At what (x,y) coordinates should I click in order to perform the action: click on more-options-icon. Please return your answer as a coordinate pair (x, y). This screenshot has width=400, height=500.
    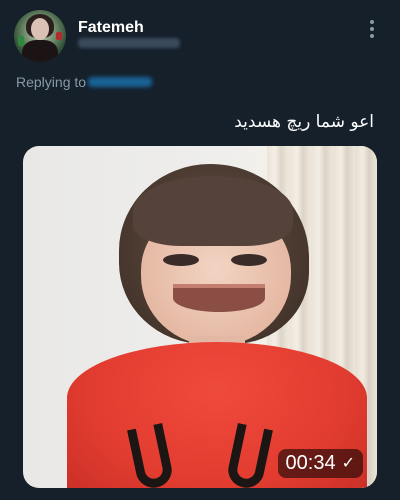
    Looking at the image, I should click on (372, 29).